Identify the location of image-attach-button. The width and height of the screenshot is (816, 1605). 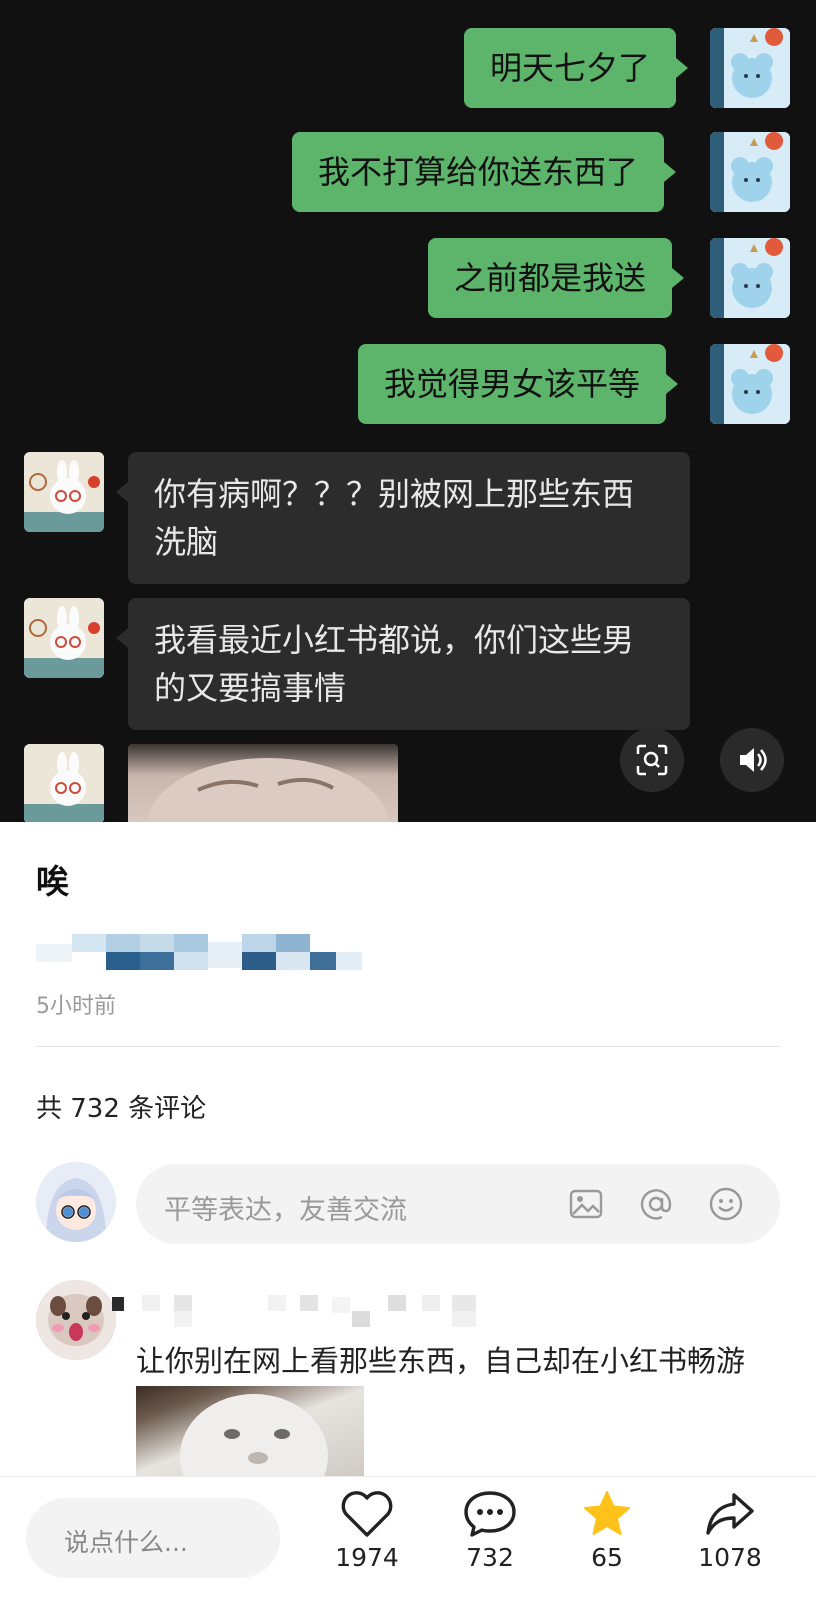
(586, 1204).